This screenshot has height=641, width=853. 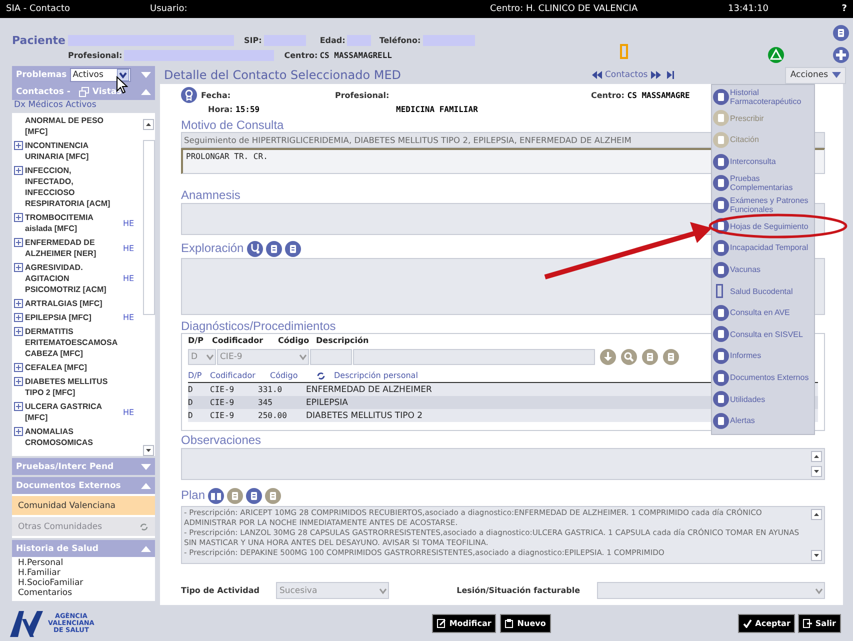 What do you see at coordinates (73, 317) in the screenshot?
I see `problem-item: EPILEPSIA [MFC]` at bounding box center [73, 317].